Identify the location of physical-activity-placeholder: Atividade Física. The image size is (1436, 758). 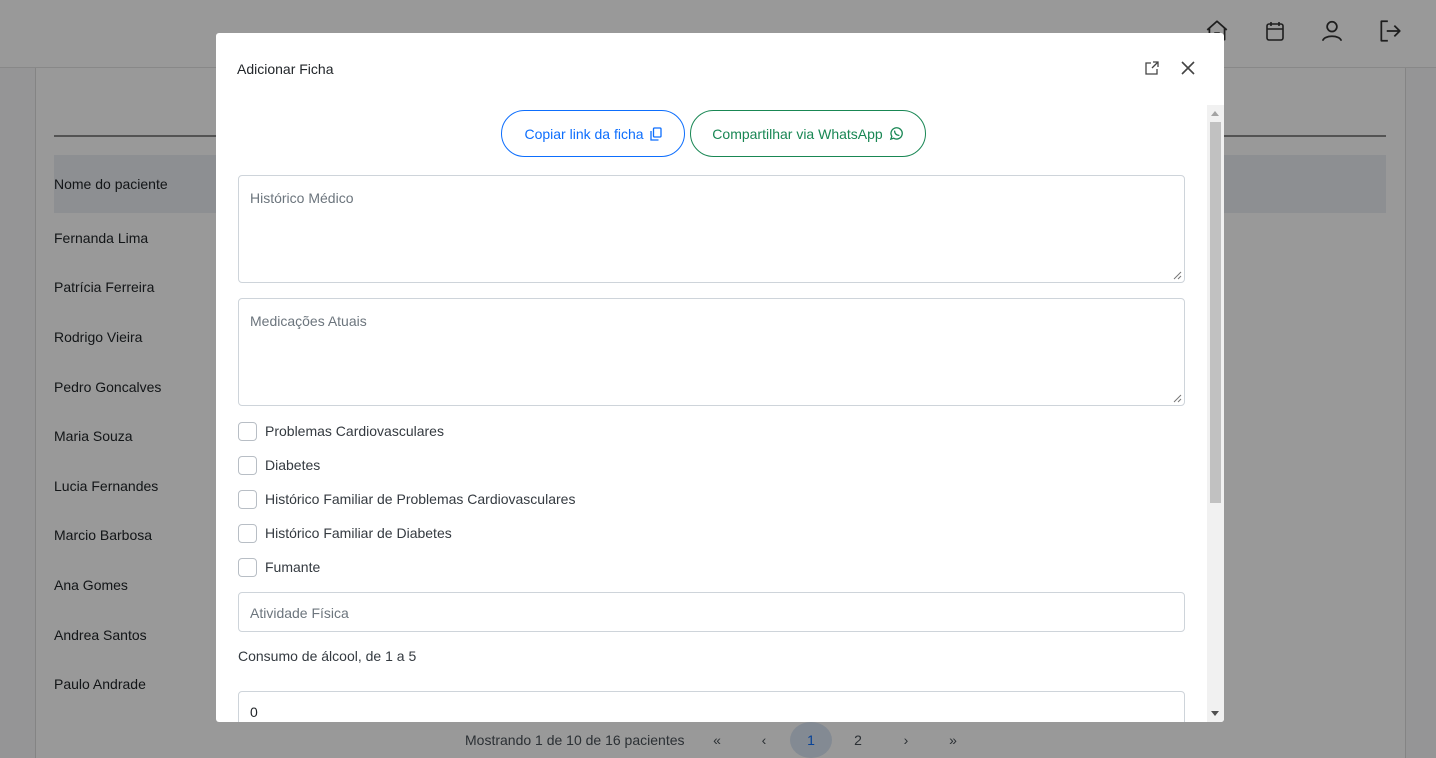
(299, 613).